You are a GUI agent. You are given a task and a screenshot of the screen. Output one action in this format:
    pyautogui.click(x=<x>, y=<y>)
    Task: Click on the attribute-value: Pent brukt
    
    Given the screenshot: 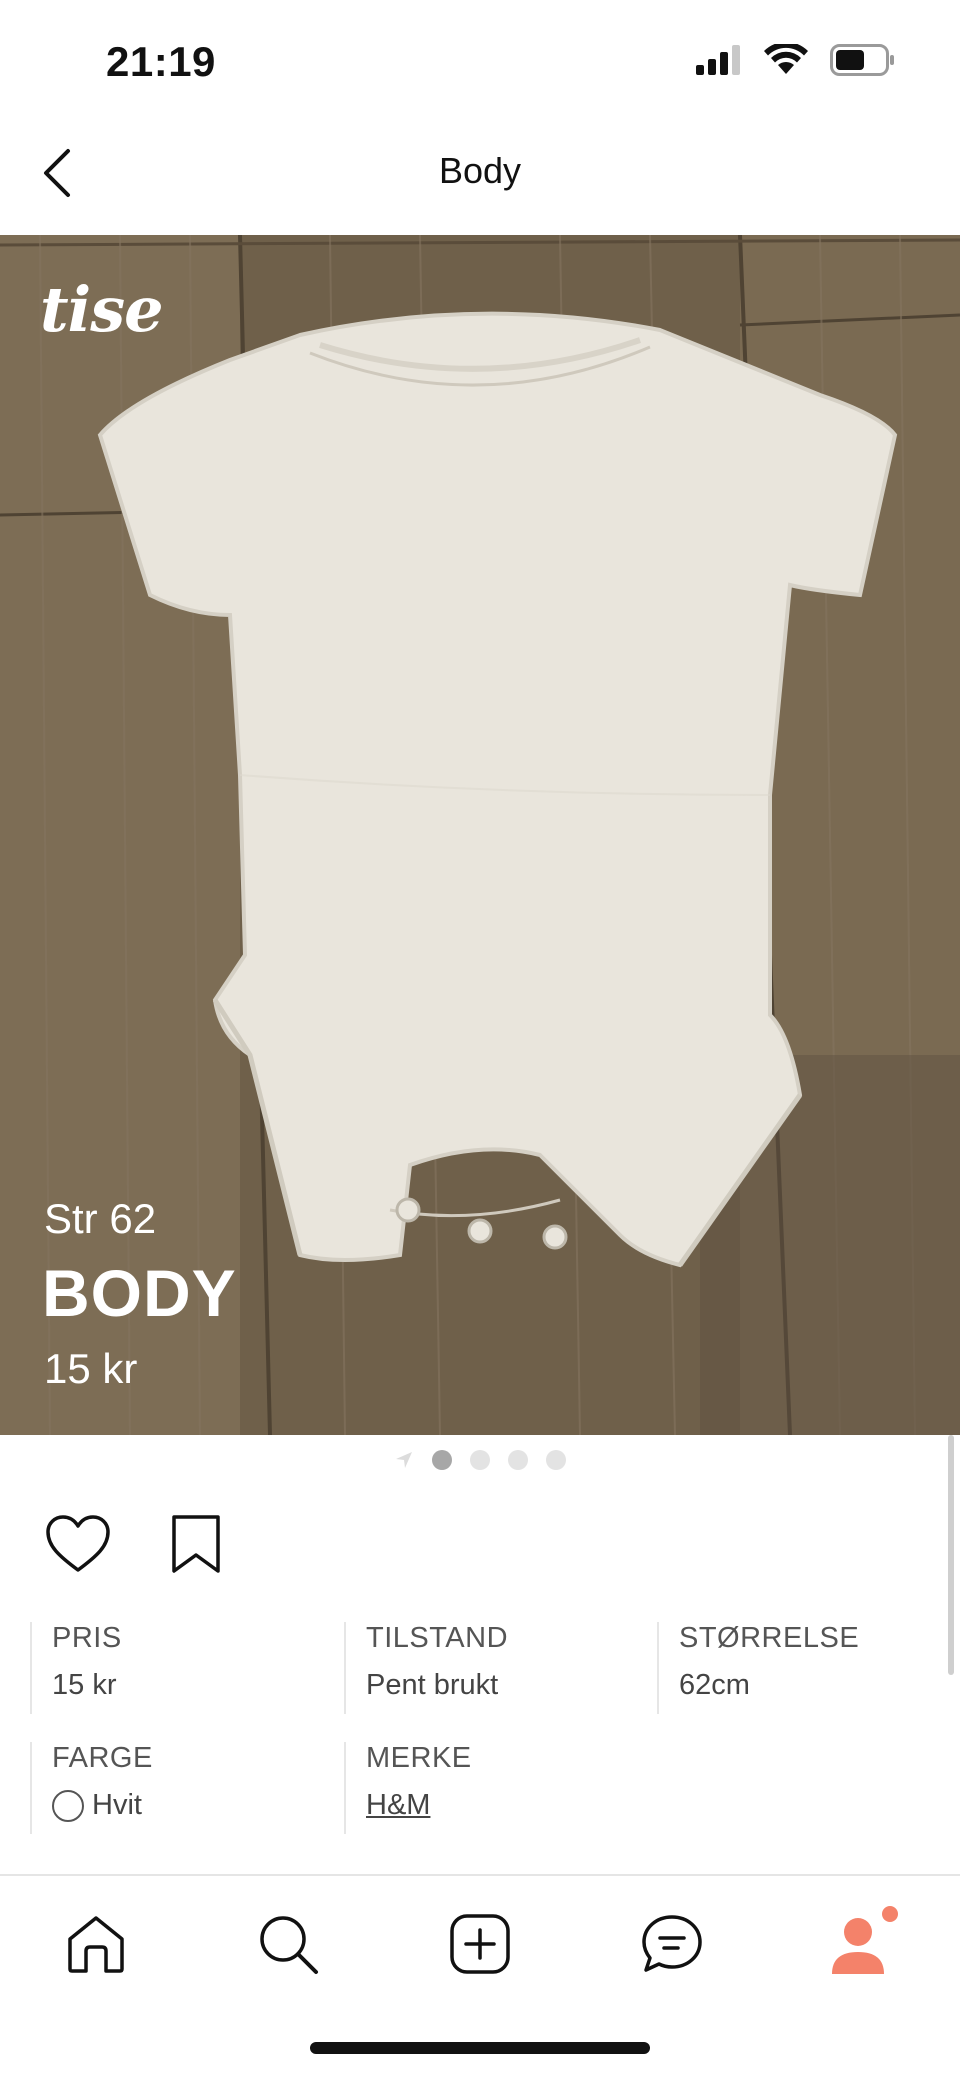 What is the action you would take?
    pyautogui.click(x=432, y=1685)
    